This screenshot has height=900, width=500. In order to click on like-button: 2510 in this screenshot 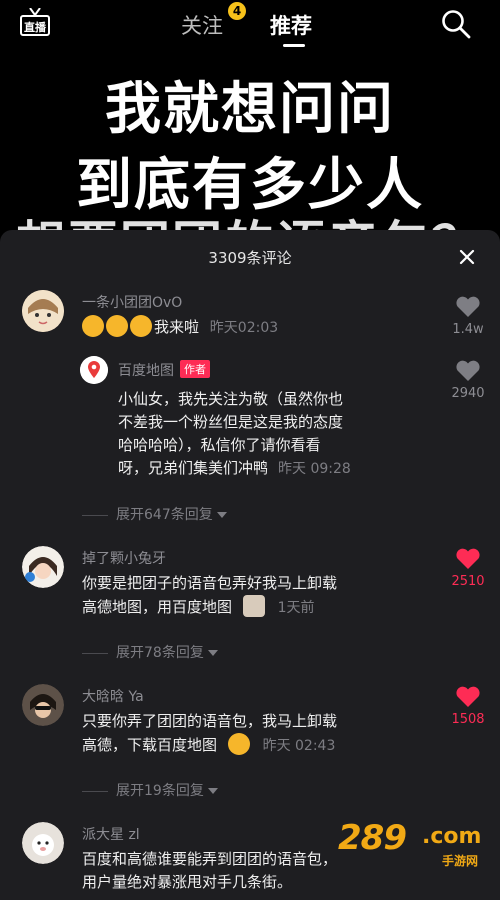, I will do `click(468, 568)`.